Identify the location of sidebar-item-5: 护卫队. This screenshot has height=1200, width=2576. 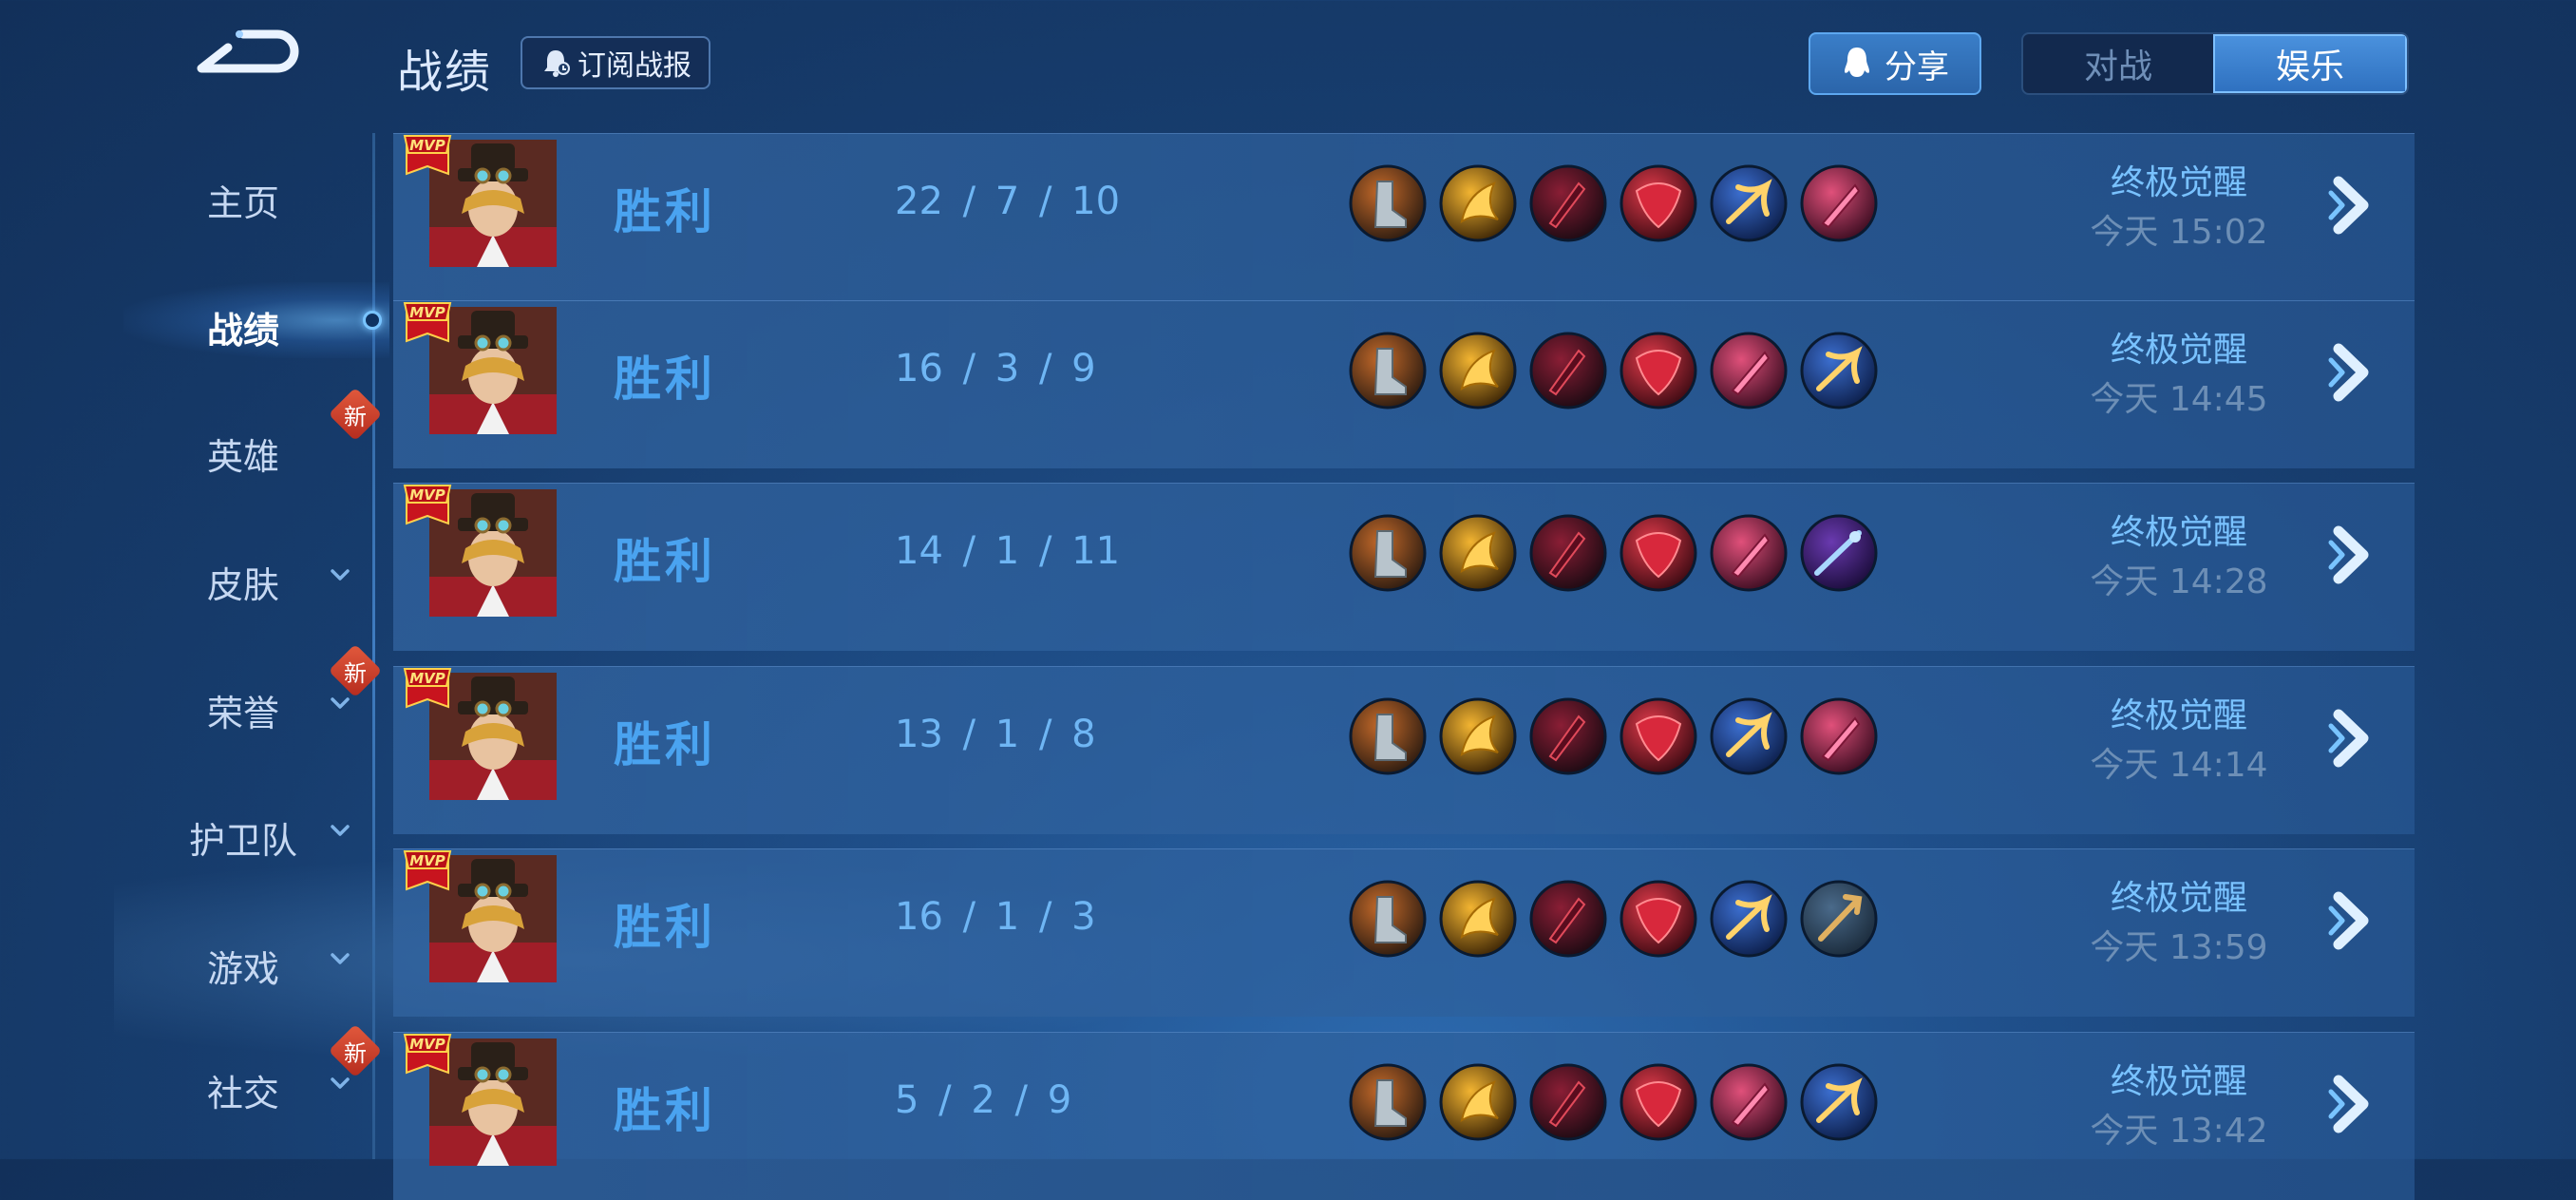
(190, 830).